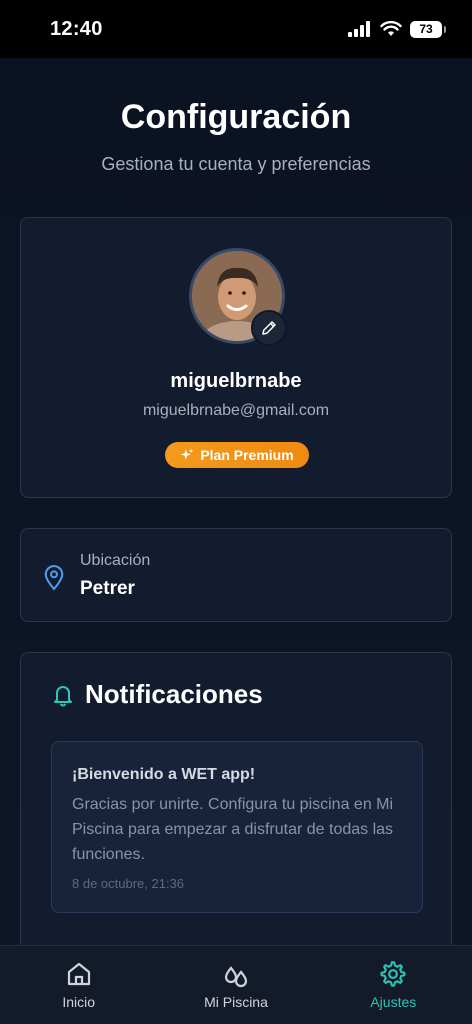 The width and height of the screenshot is (472, 1024). What do you see at coordinates (78, 1002) in the screenshot?
I see `nav-label-inicio: Inicio` at bounding box center [78, 1002].